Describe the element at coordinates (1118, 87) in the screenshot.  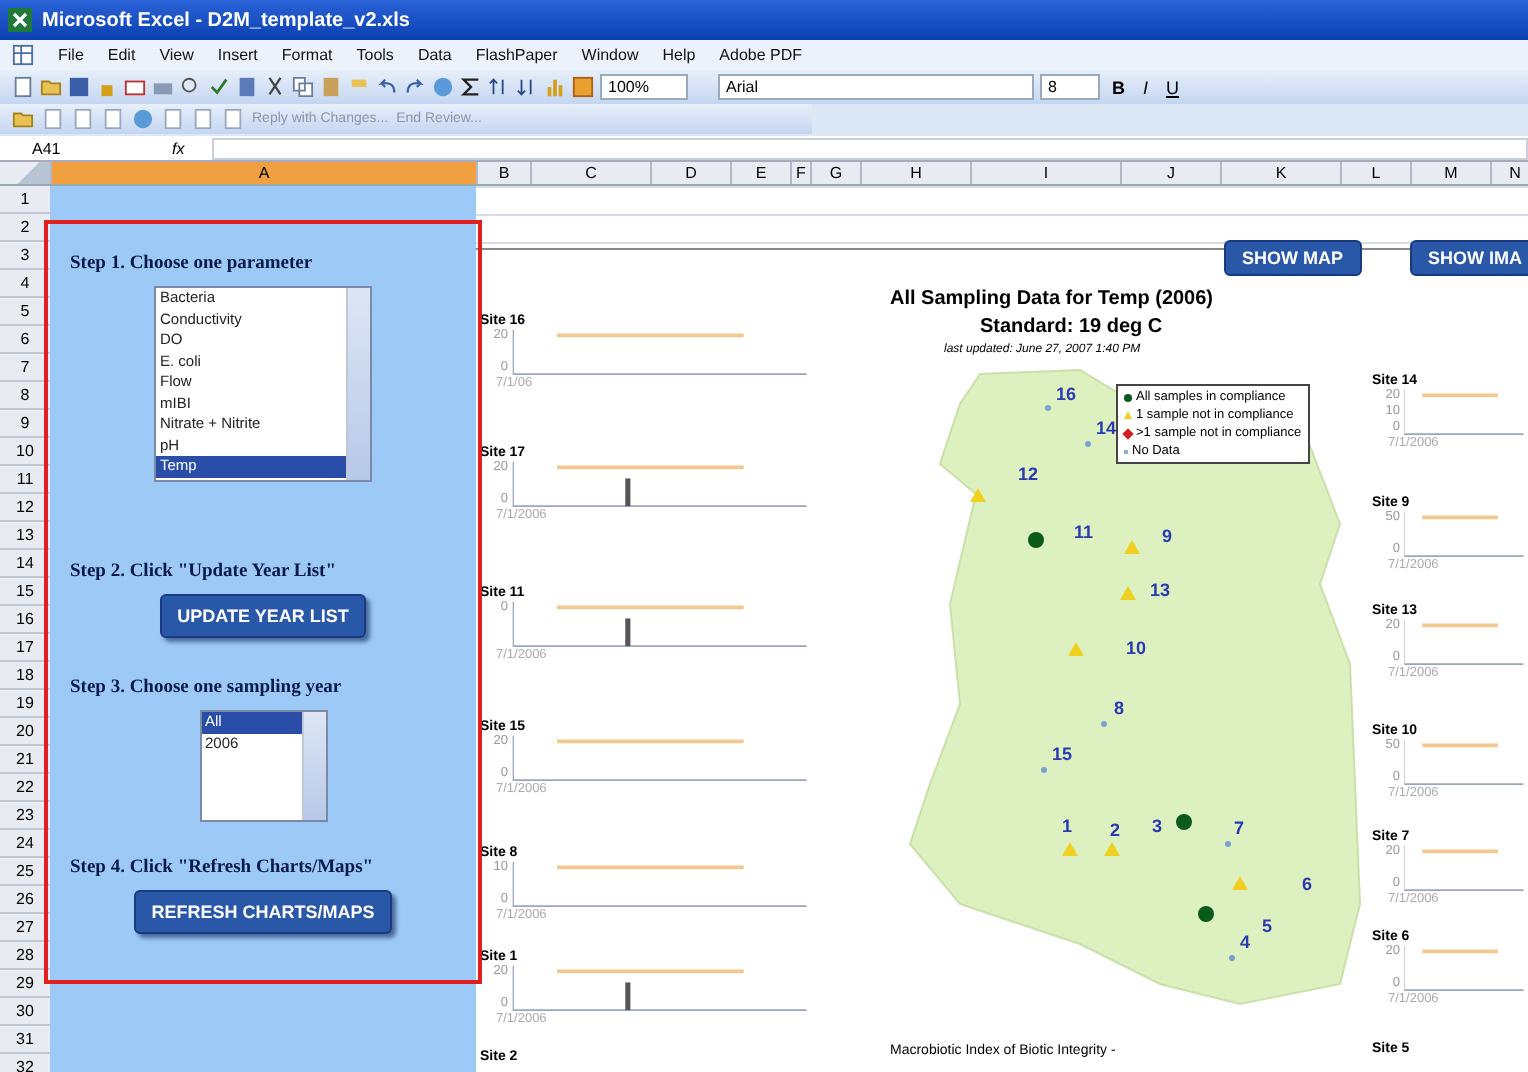
I see `format-button: B` at that location.